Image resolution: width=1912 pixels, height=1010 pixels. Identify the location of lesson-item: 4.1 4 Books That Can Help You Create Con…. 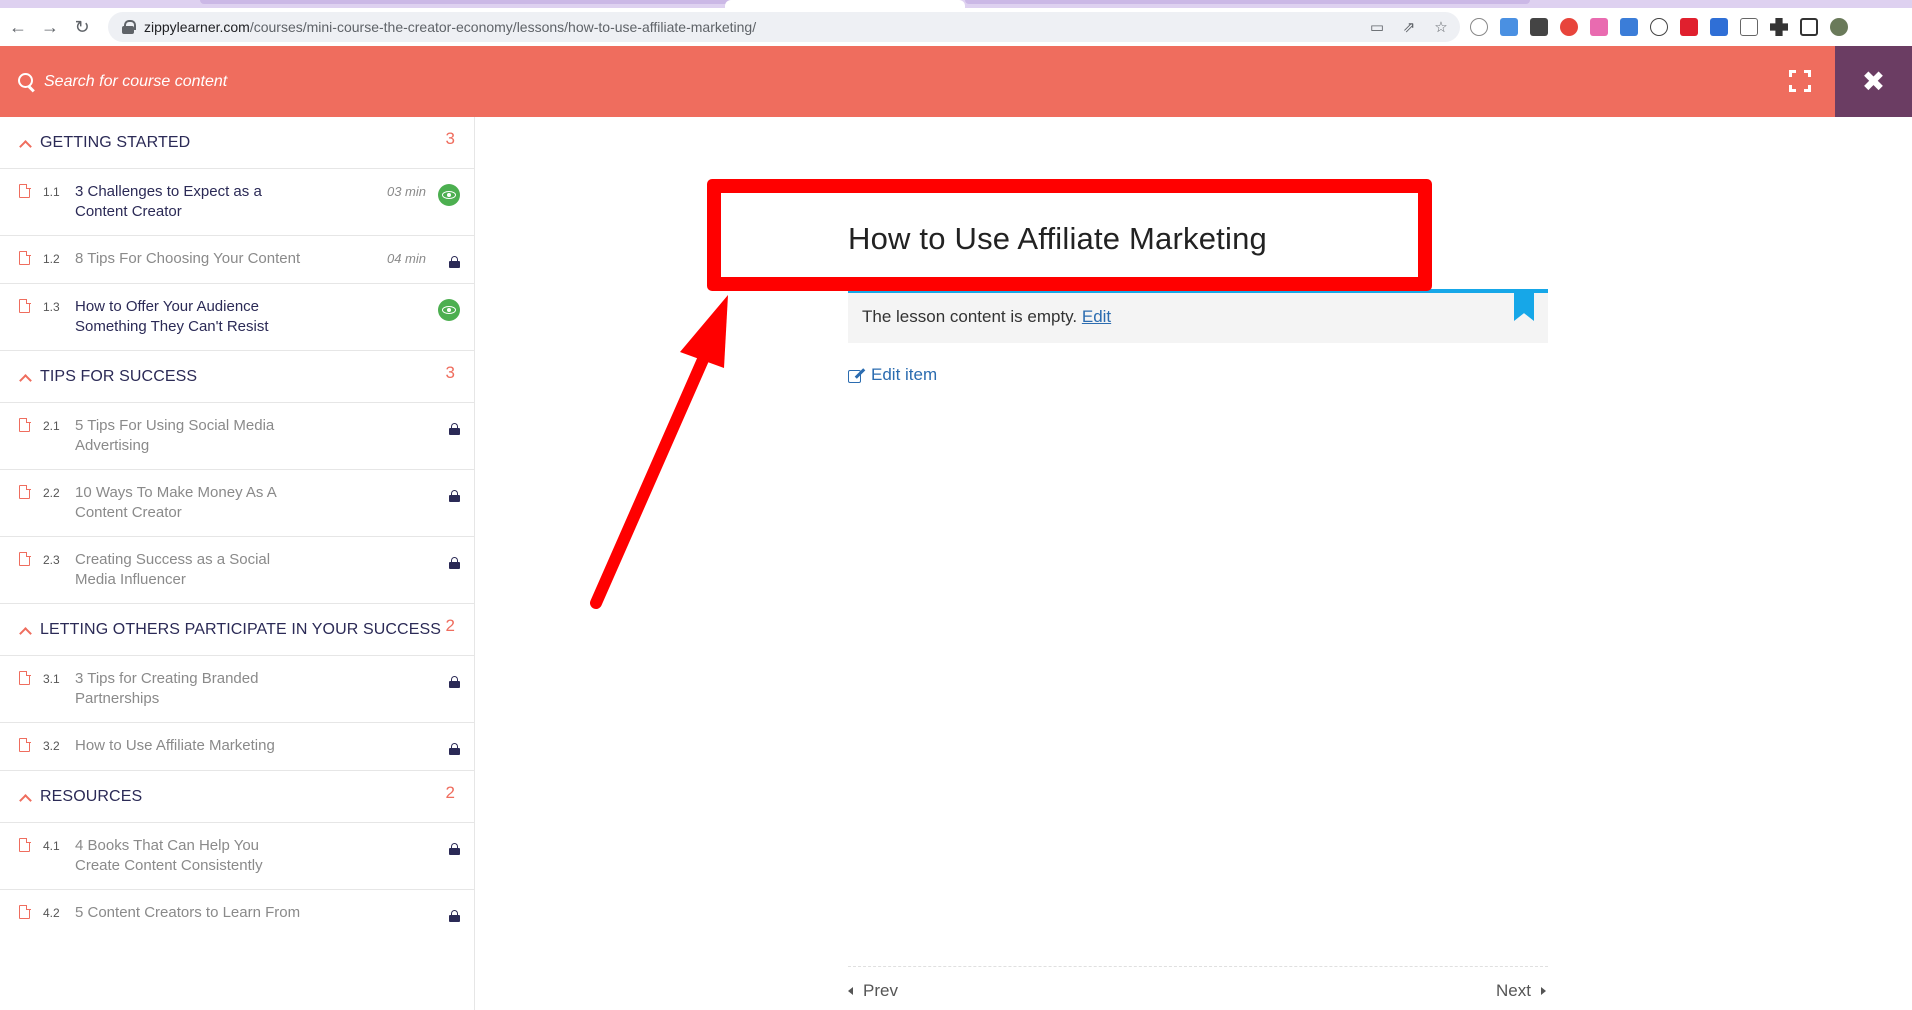
(237, 856).